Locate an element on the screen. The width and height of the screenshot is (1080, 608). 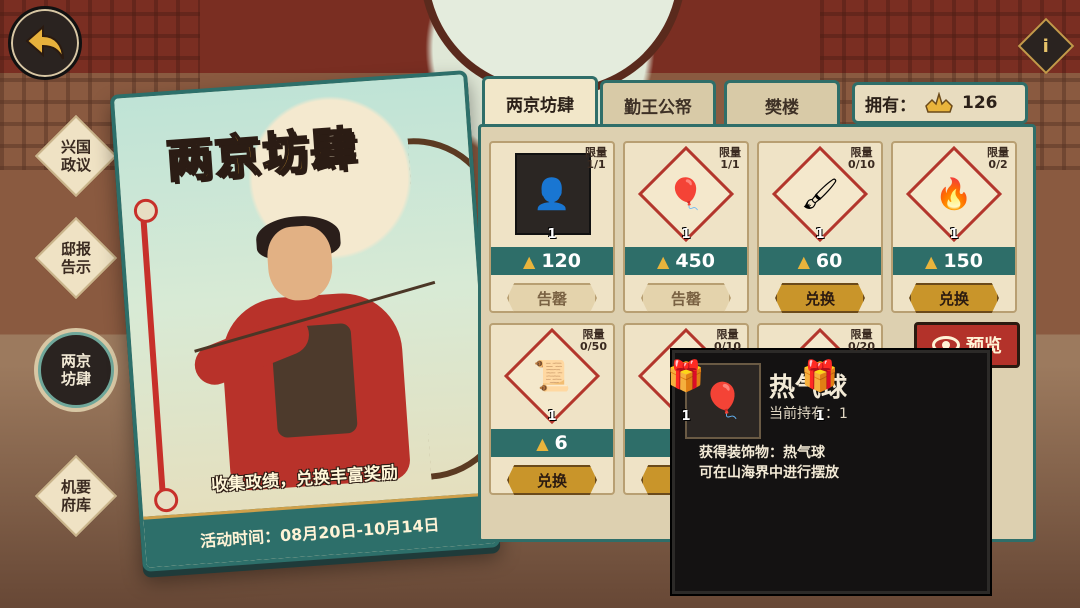
item-price-bar: ▲ 150 is located at coordinates (954, 261).